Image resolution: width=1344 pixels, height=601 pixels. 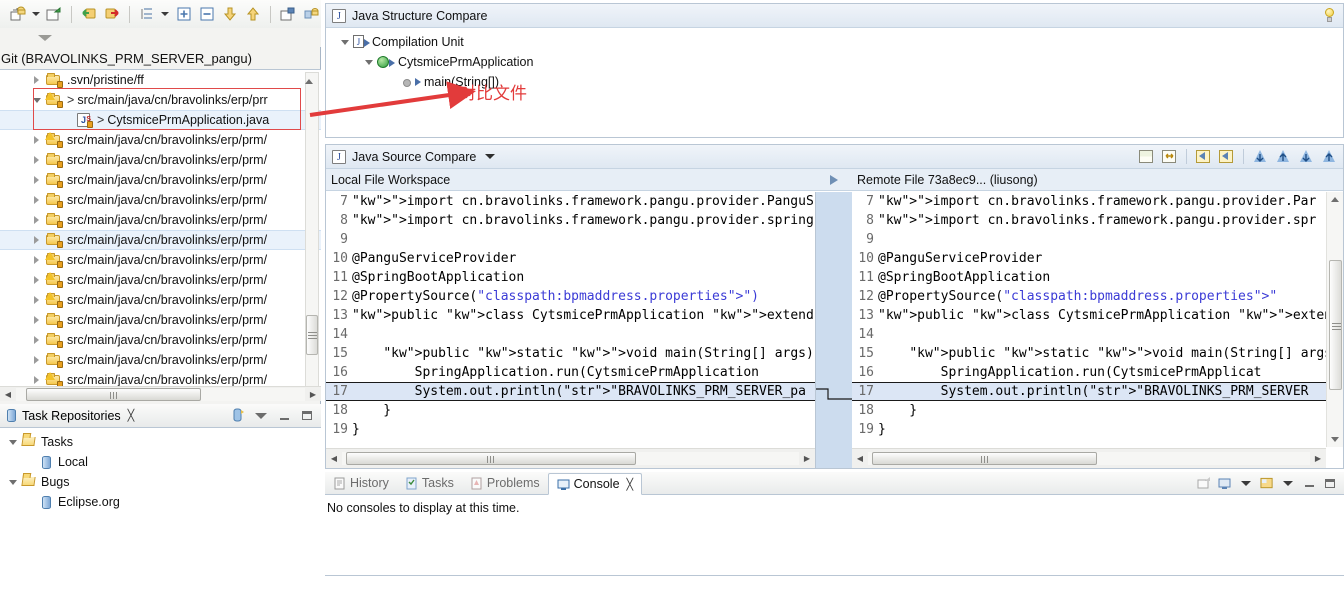 I want to click on up-arrow-icon, so click(x=253, y=14).